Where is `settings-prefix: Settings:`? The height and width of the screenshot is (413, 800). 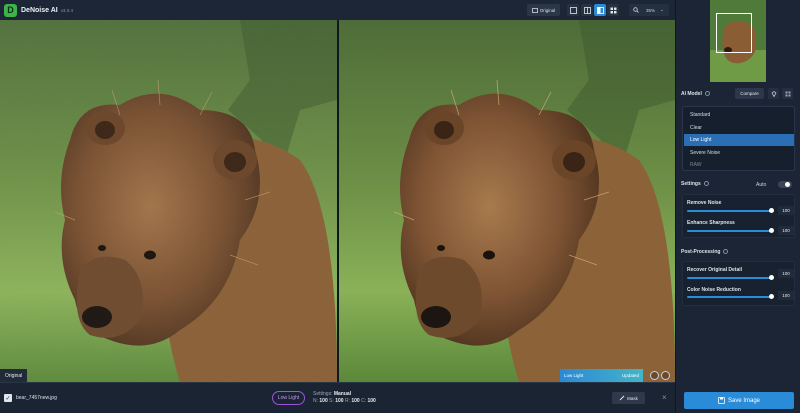
settings-prefix: Settings: is located at coordinates (323, 394).